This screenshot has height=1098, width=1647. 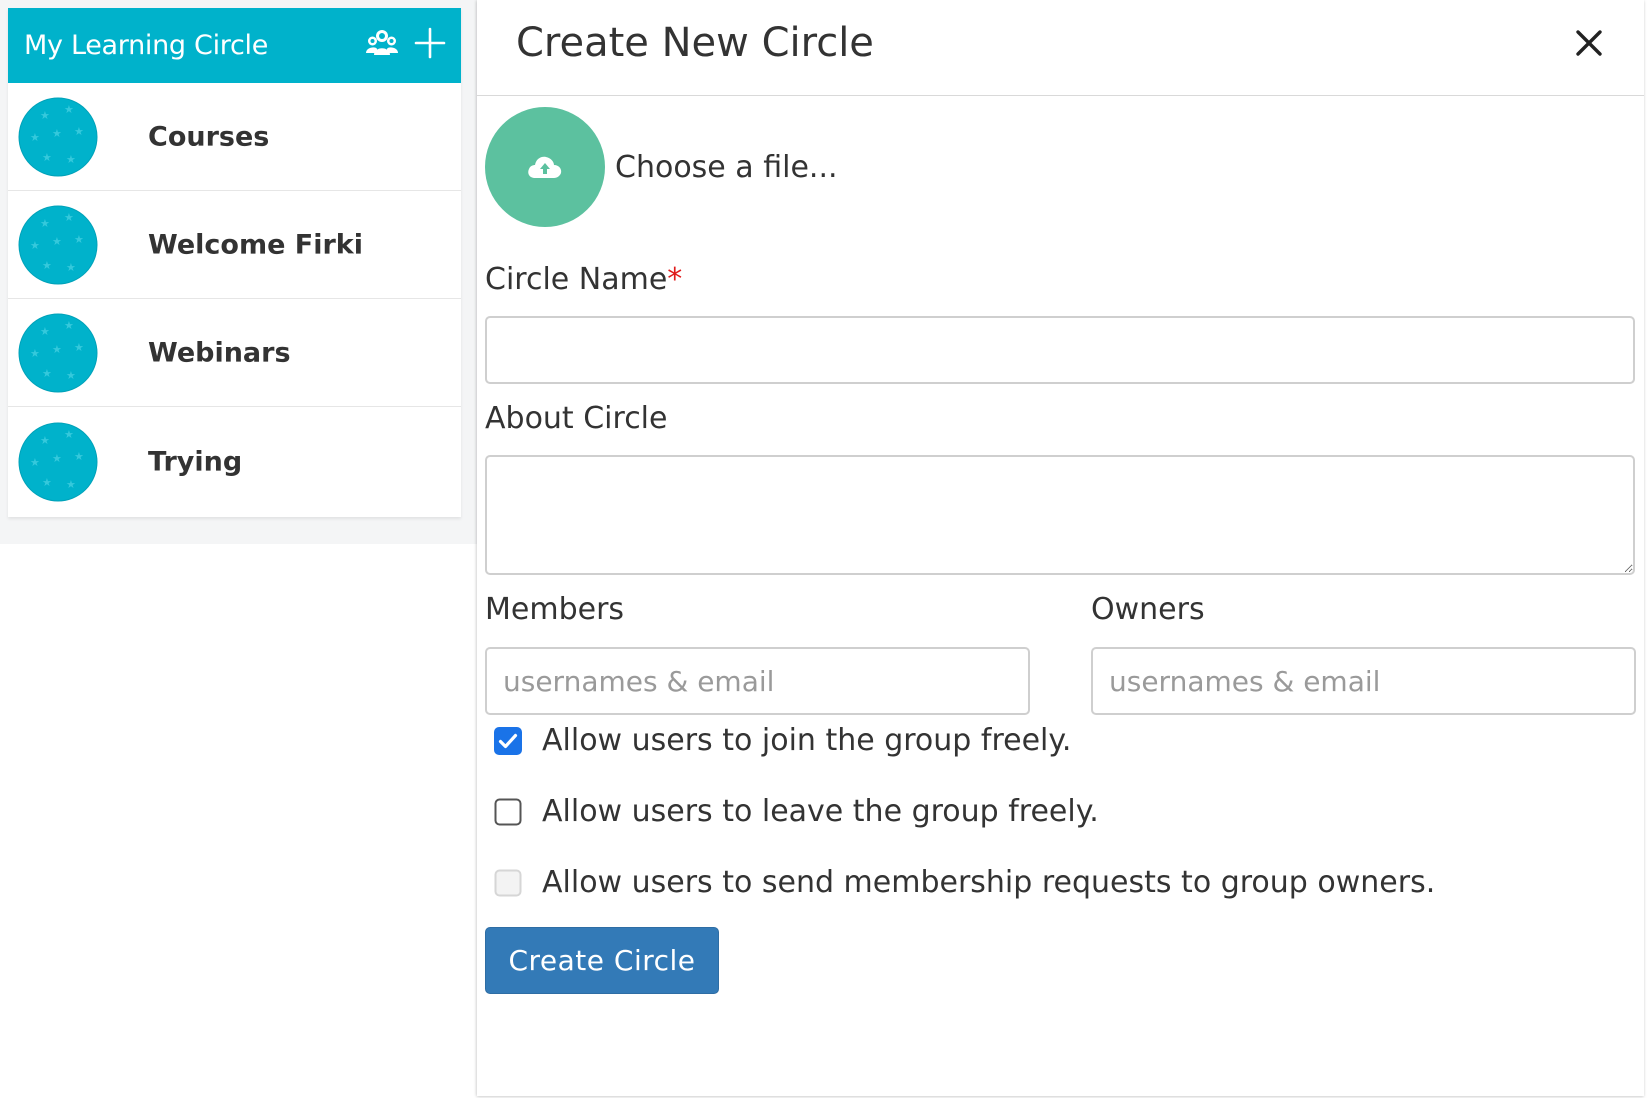 What do you see at coordinates (1589, 43) in the screenshot?
I see `close-icon` at bounding box center [1589, 43].